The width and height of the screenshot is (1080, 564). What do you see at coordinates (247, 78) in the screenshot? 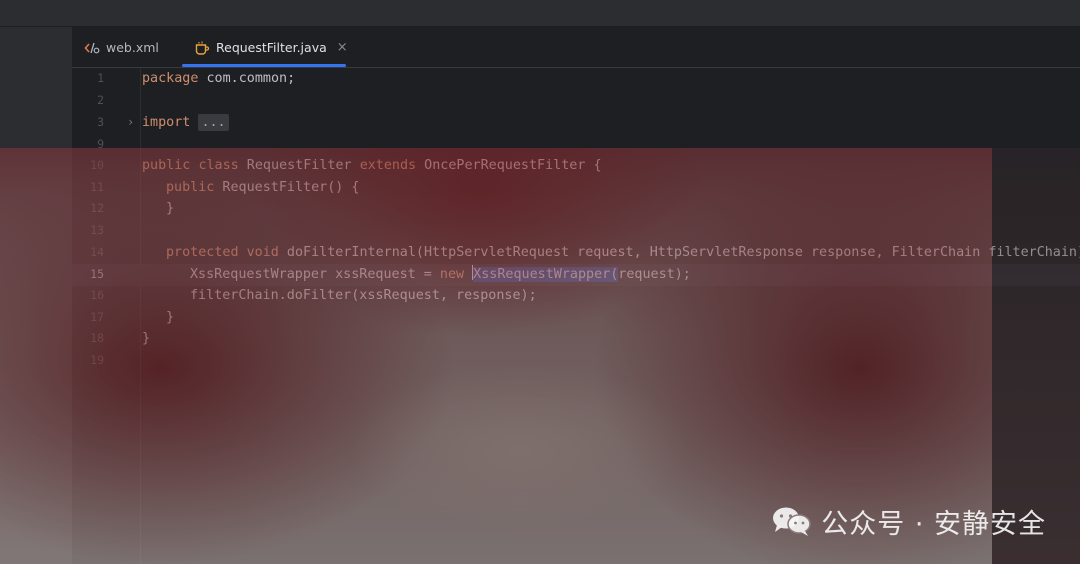
I see `code-text: com.common;` at bounding box center [247, 78].